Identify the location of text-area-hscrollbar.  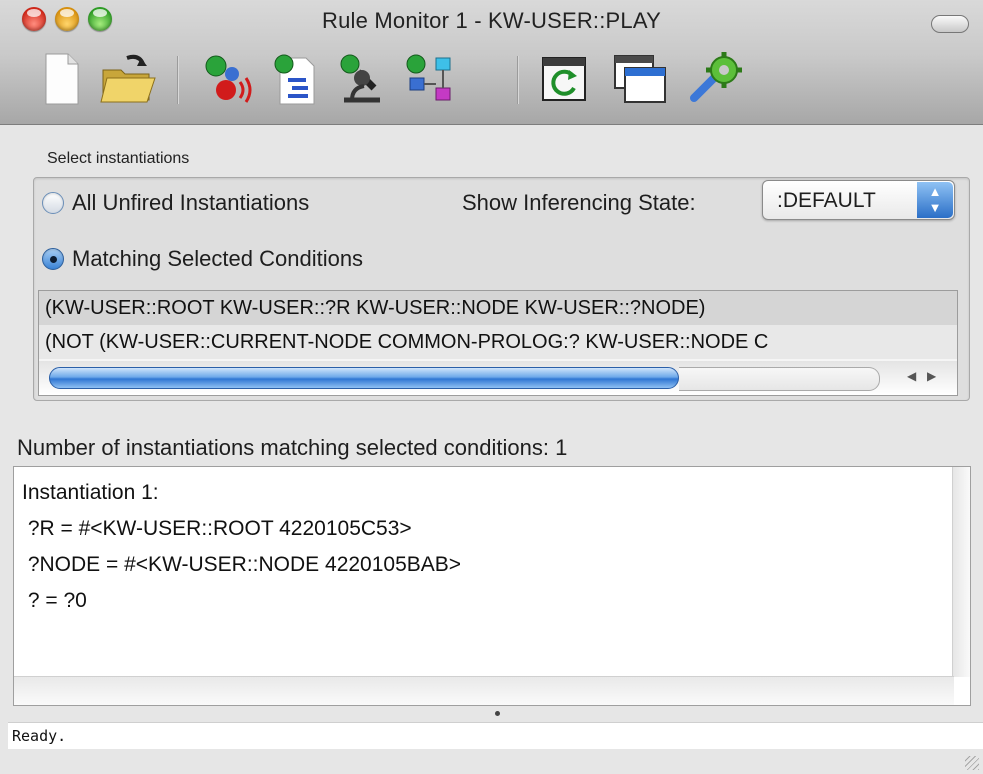
(484, 690).